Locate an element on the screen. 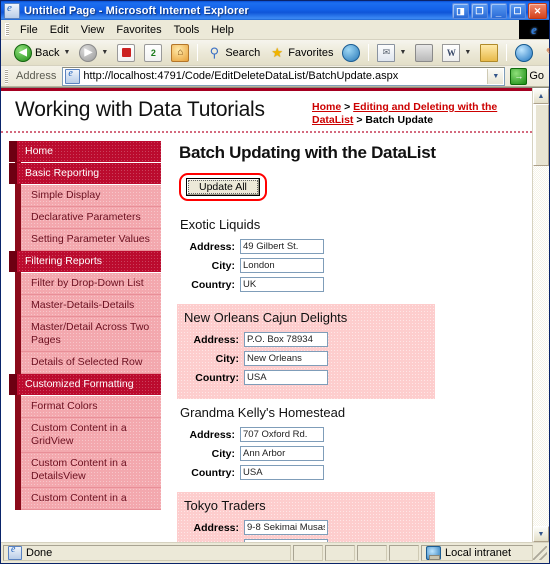  sidebar-item-format-colors: Format Colors is located at coordinates (91, 407).